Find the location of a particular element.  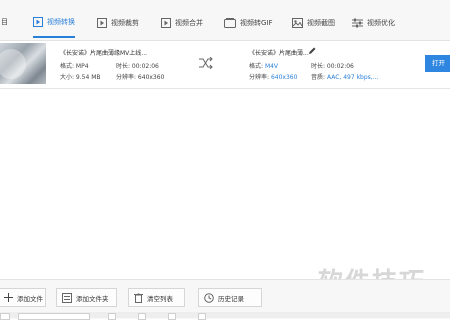

folder-icon is located at coordinates (67, 297).